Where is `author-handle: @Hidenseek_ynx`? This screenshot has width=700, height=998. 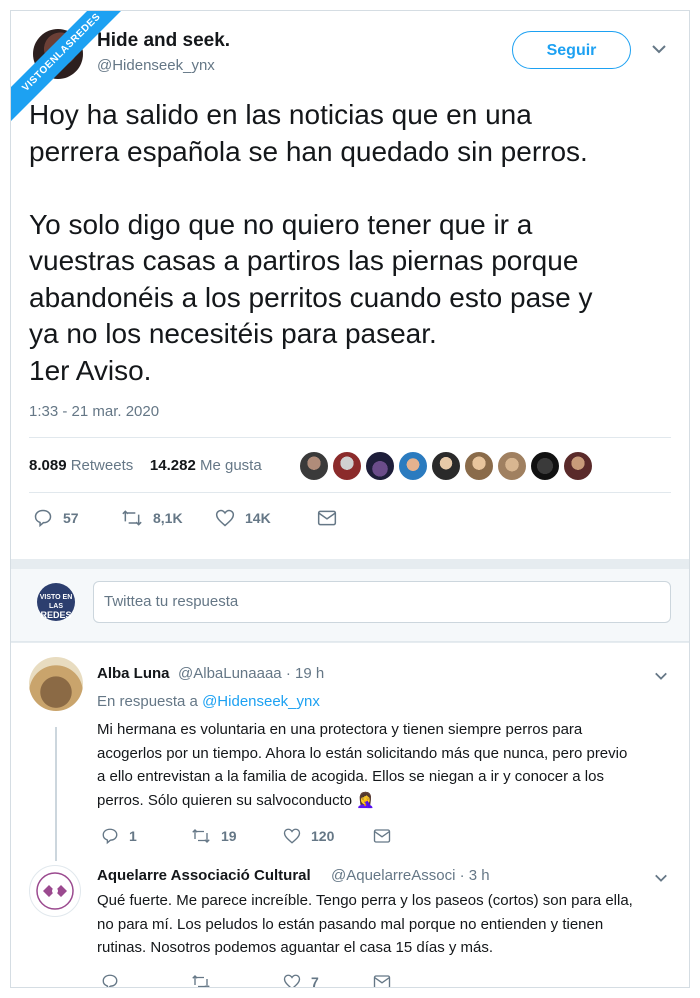
author-handle: @Hidenseek_ynx is located at coordinates (156, 65).